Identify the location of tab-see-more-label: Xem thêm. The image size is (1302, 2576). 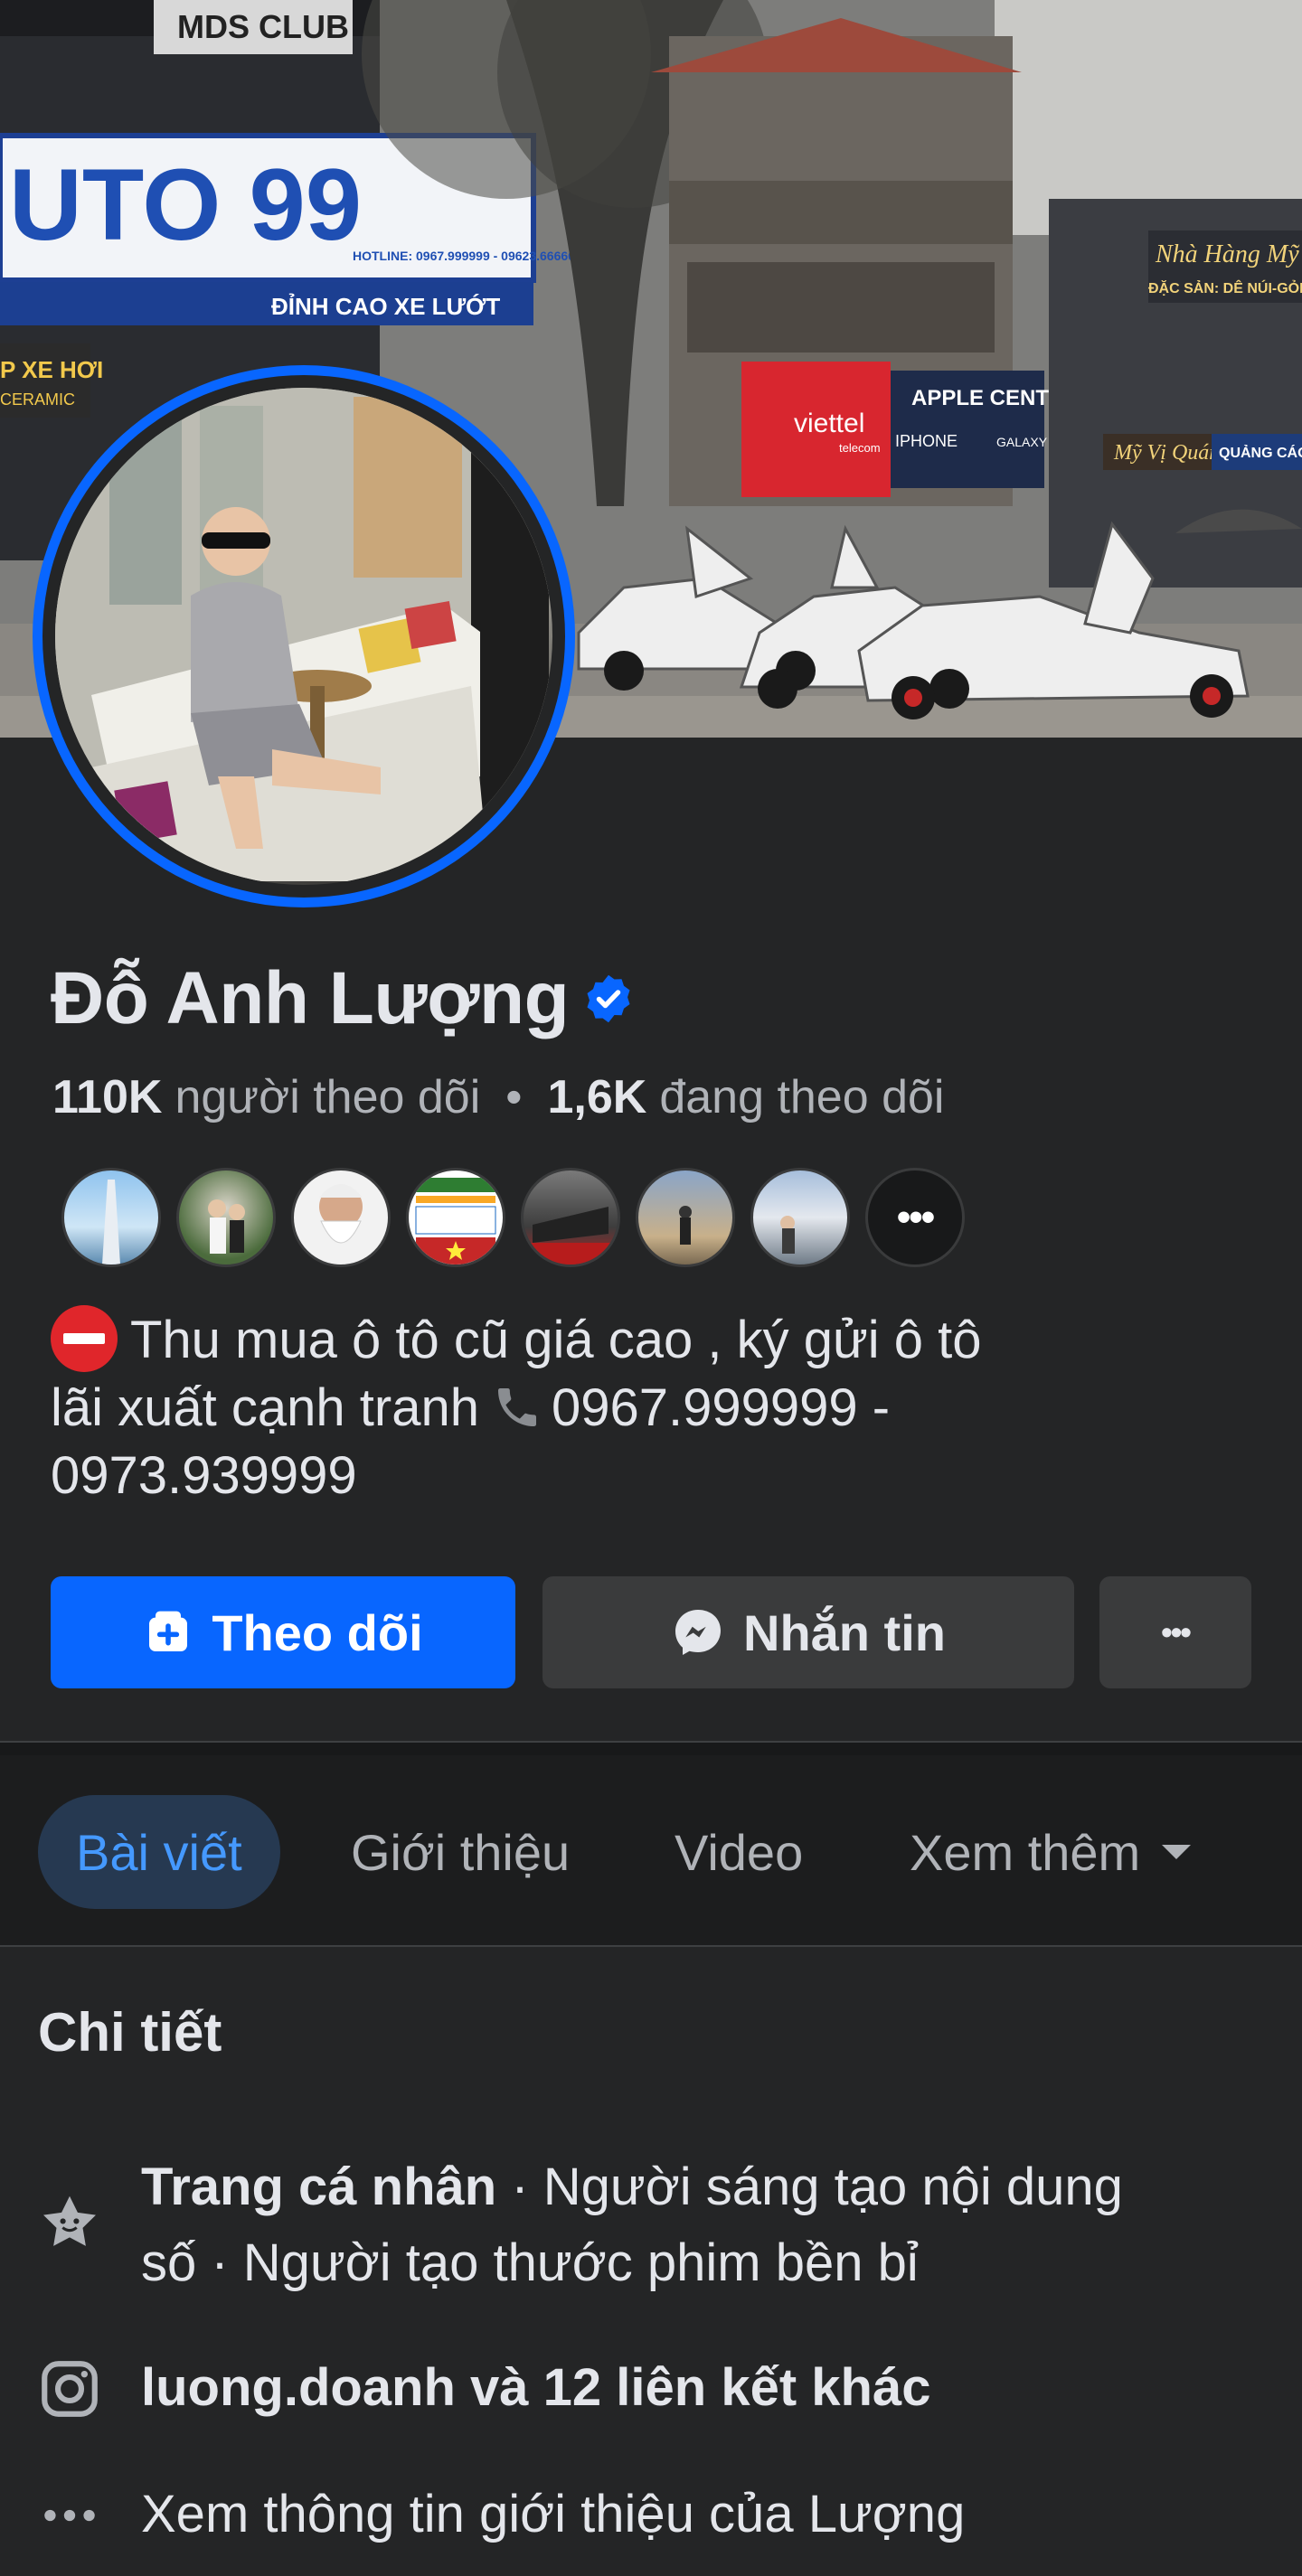
(1025, 1852).